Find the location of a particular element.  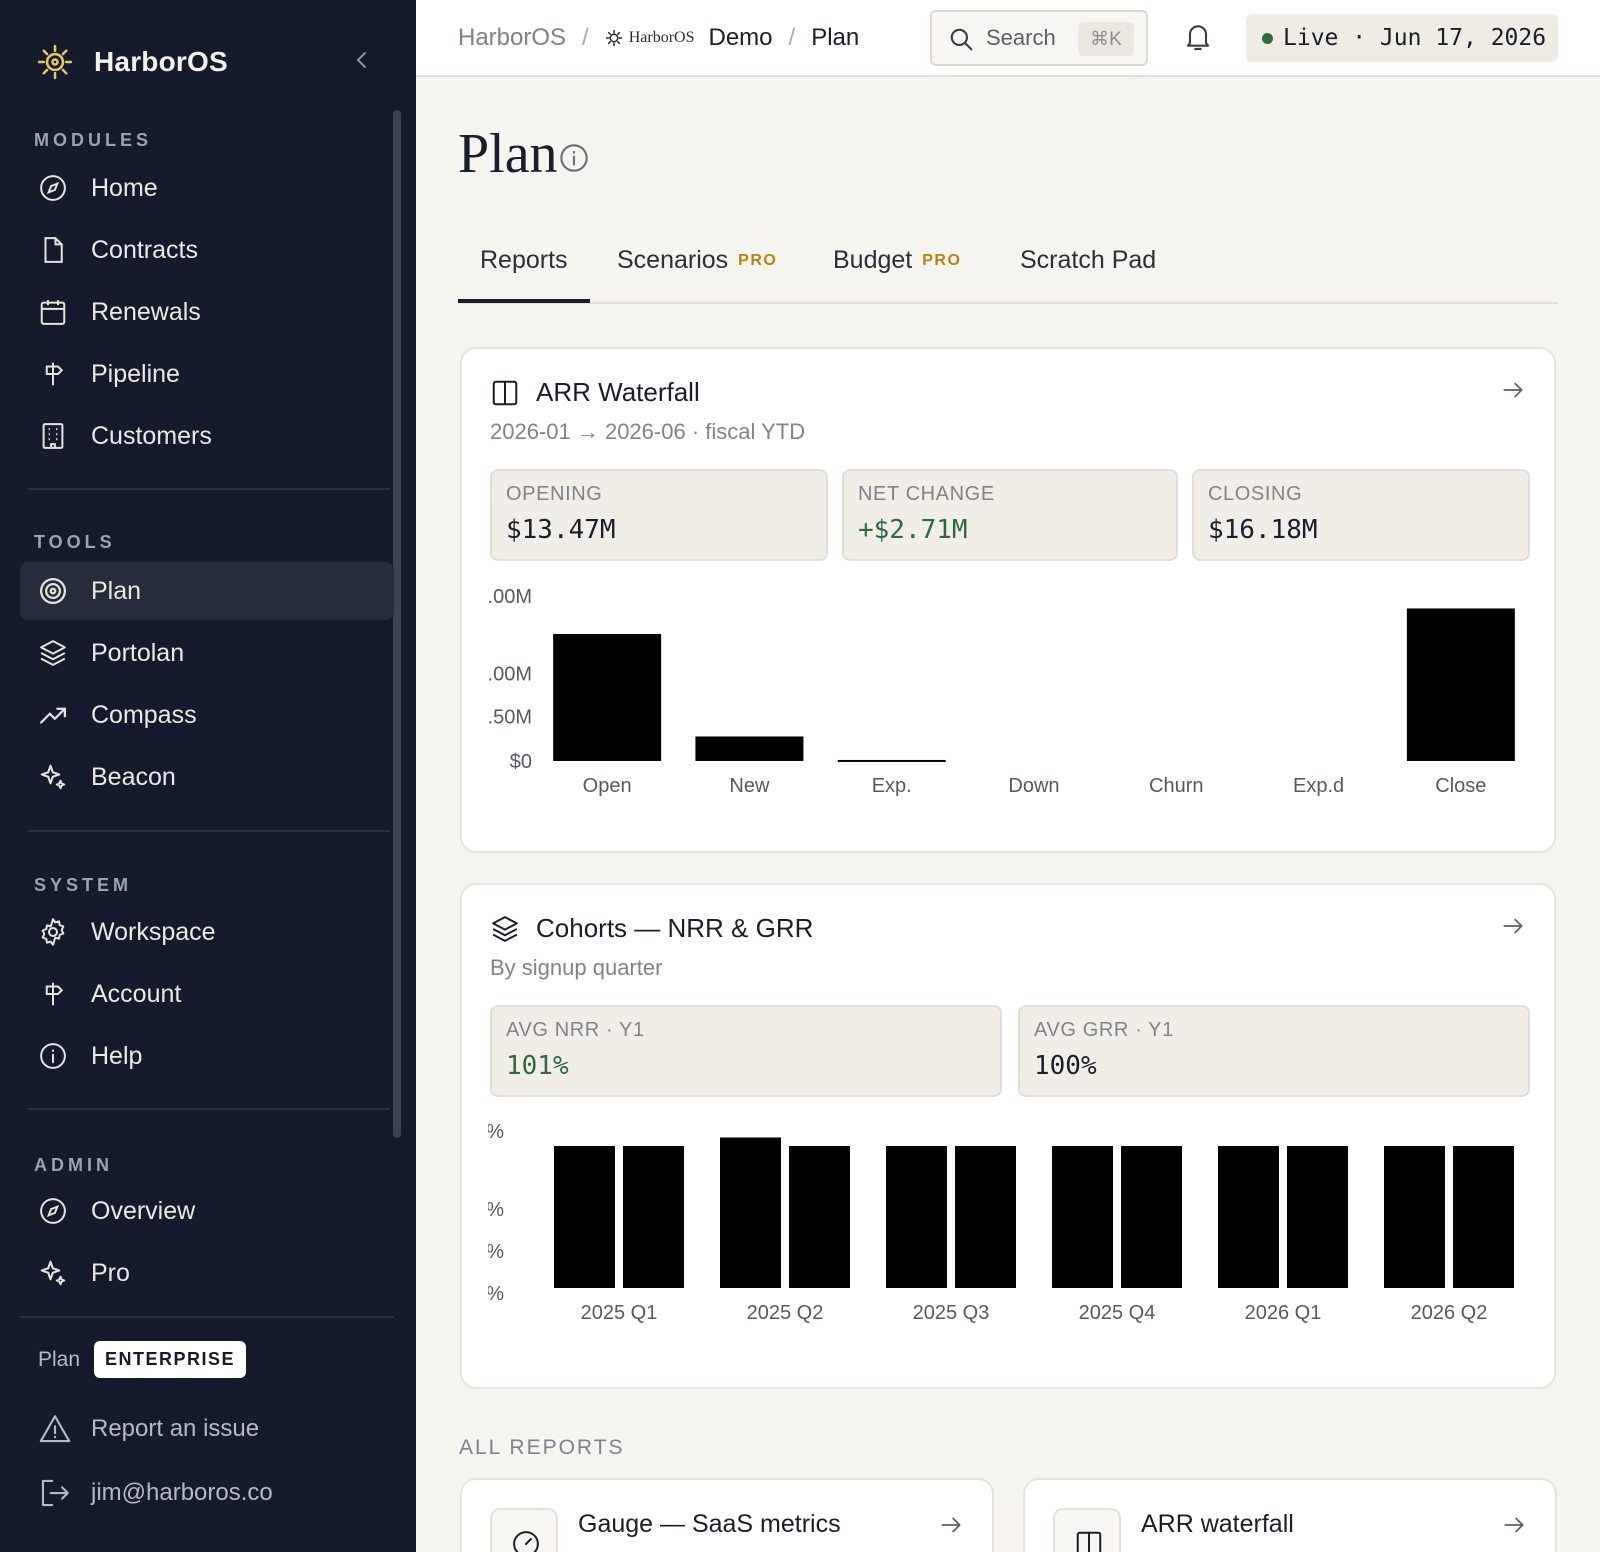

sidebar-item-label: Contracts is located at coordinates (144, 249).